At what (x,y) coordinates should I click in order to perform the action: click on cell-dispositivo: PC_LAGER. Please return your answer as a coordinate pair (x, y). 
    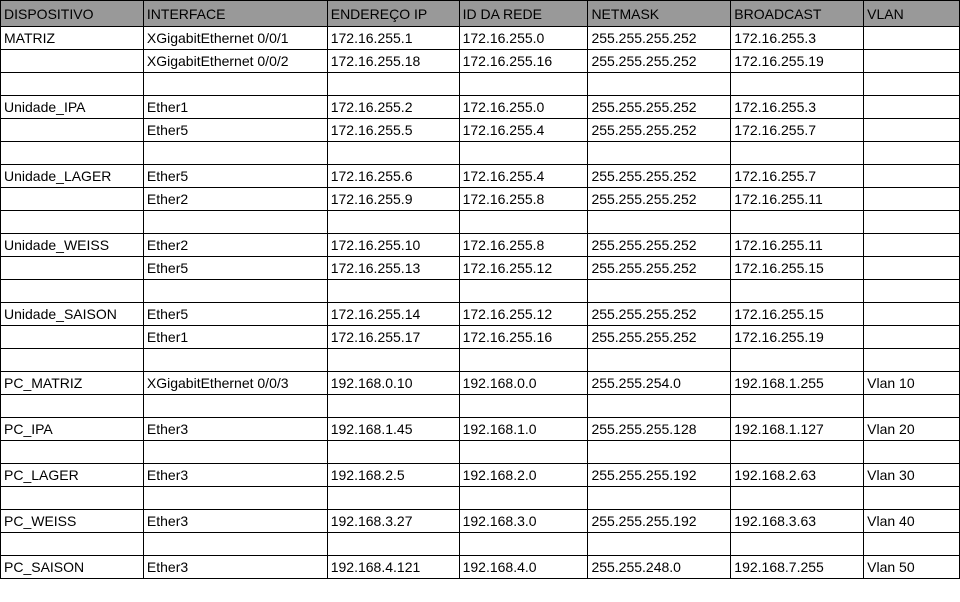
    Looking at the image, I should click on (72, 475).